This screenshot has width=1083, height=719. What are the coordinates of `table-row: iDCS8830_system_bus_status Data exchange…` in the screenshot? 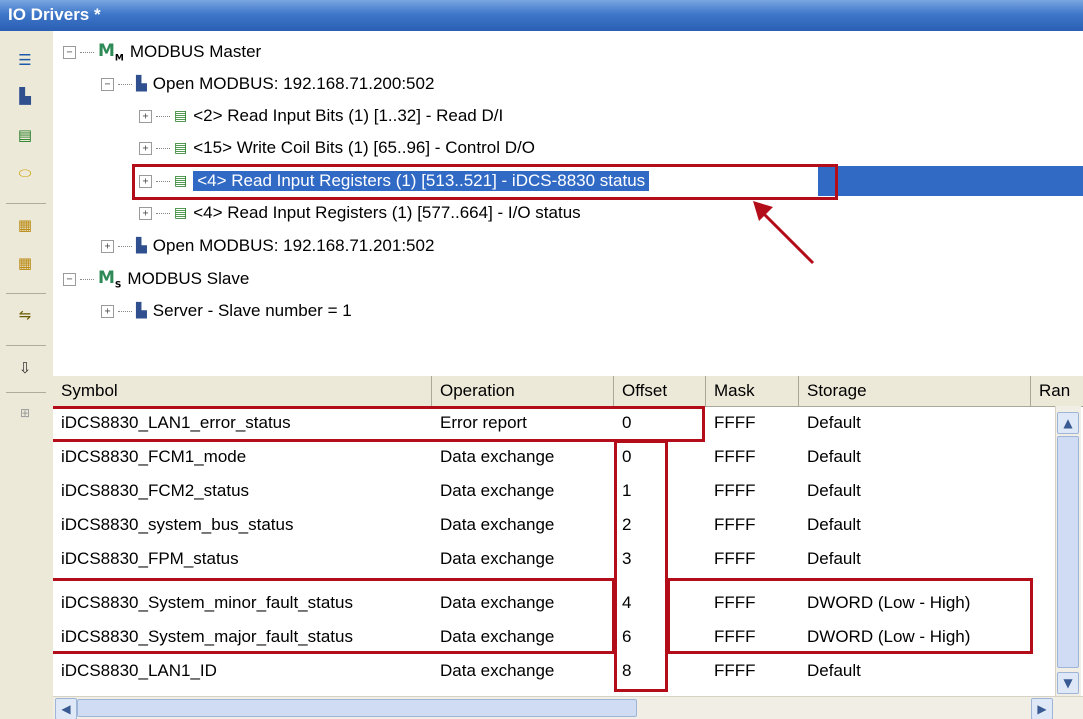 It's located at (554, 525).